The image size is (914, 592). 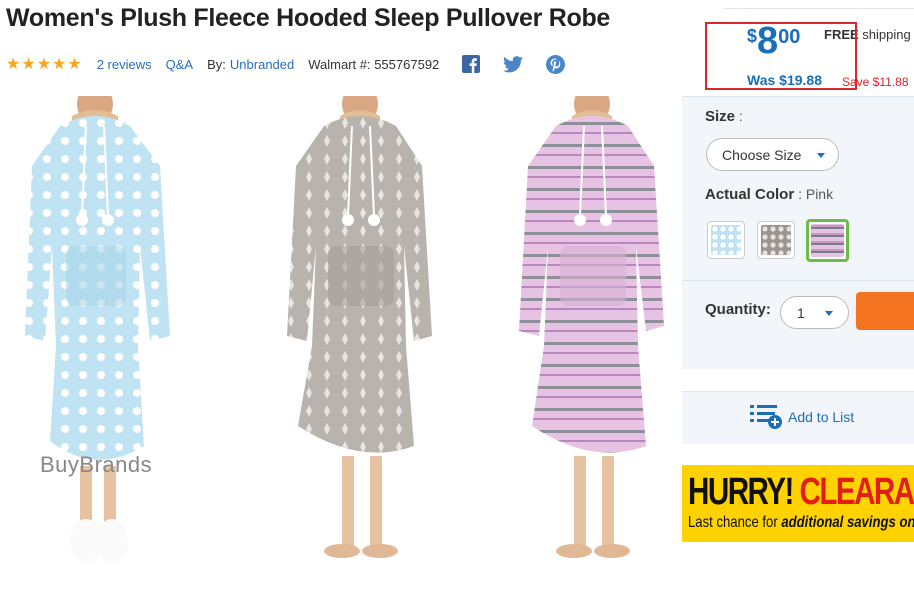 I want to click on size-label: Size :, so click(x=724, y=116).